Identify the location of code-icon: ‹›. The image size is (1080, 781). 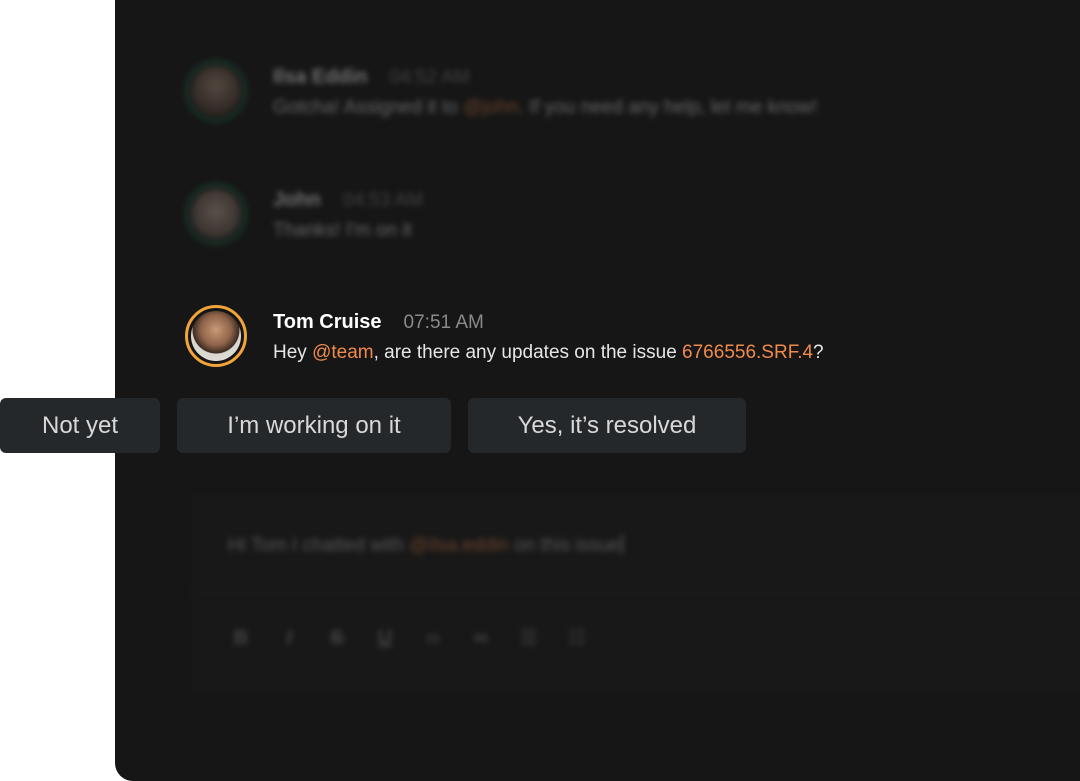
(433, 638).